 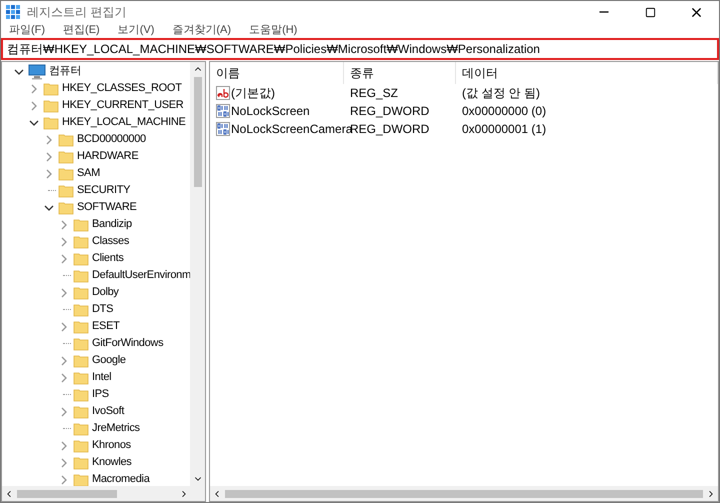 I want to click on menu-item: 도움말(H), so click(x=273, y=30).